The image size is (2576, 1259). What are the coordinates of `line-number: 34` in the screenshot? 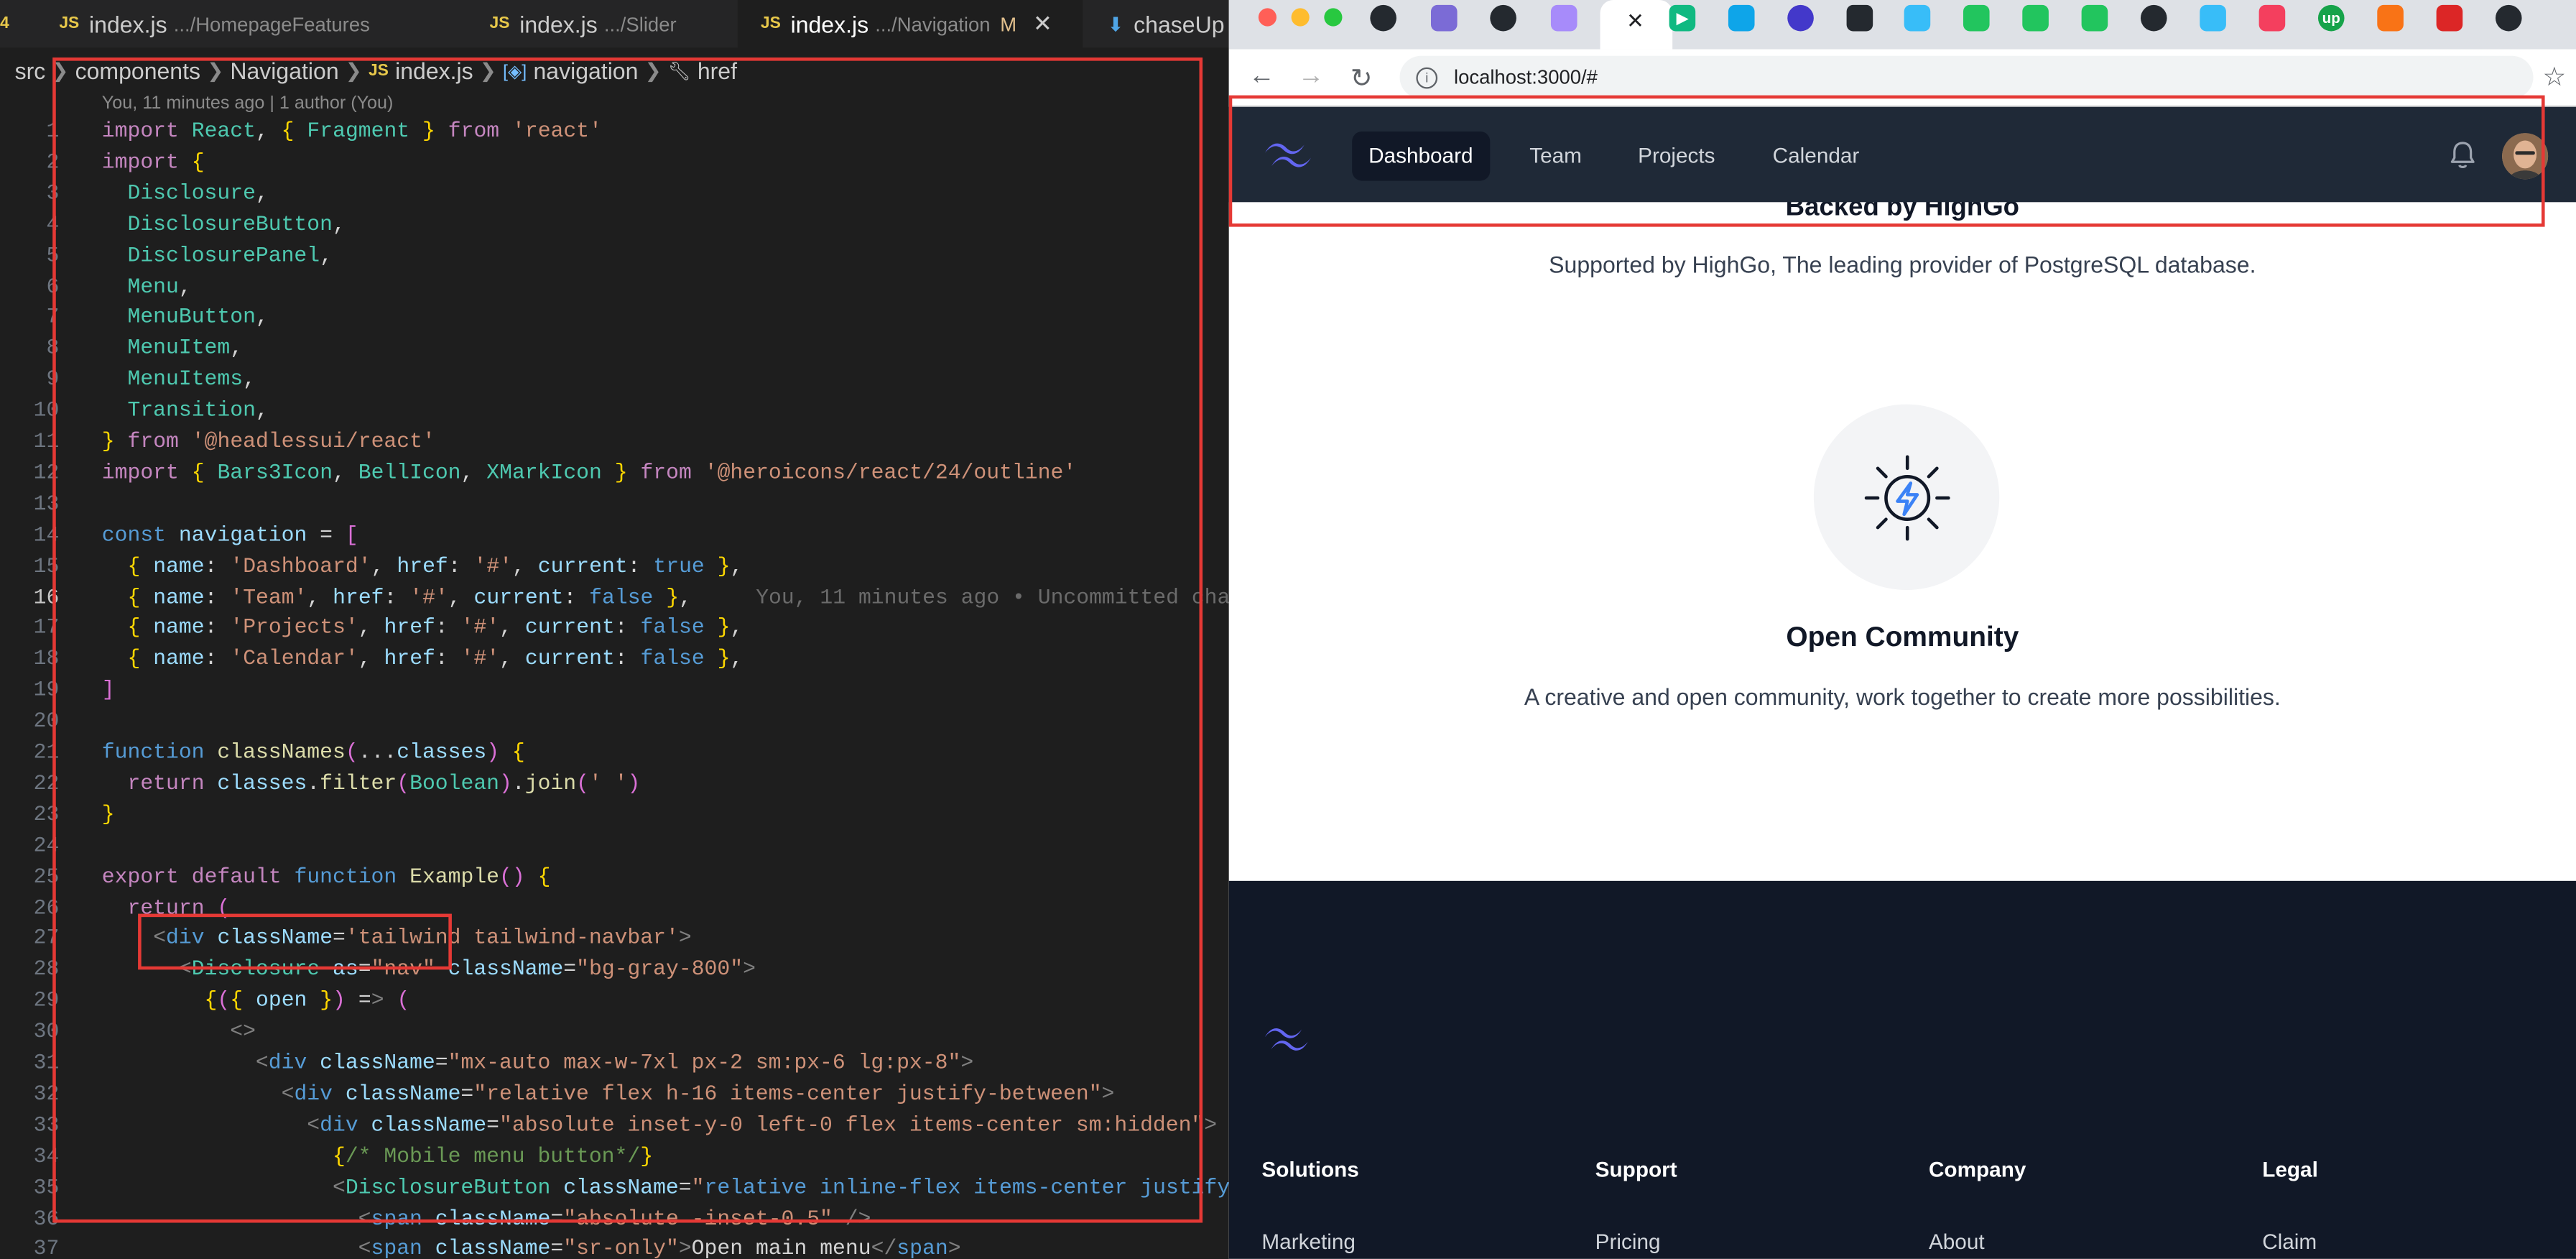 It's located at (30, 1155).